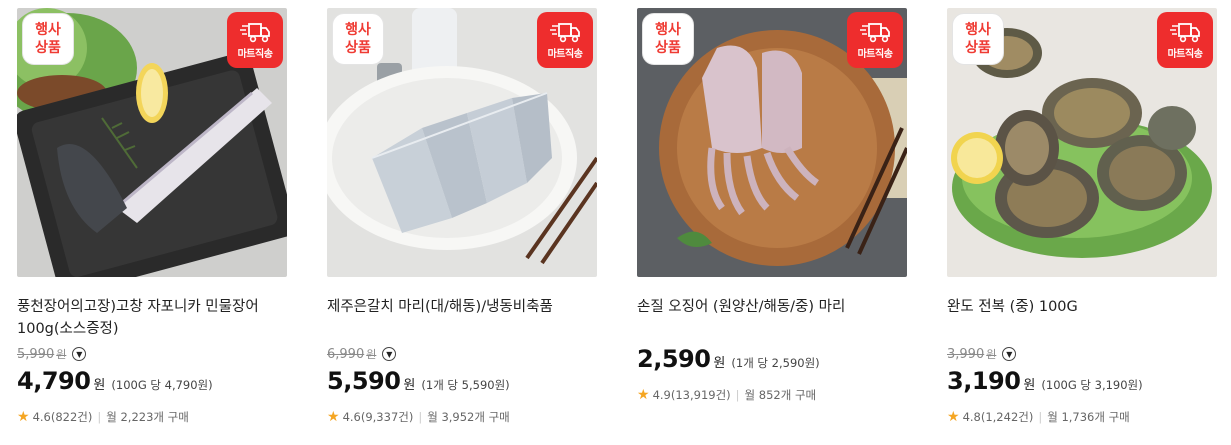 The image size is (1231, 445). Describe the element at coordinates (468, 417) in the screenshot. I see `monthly-purchases: 월 3,952개 구매` at that location.